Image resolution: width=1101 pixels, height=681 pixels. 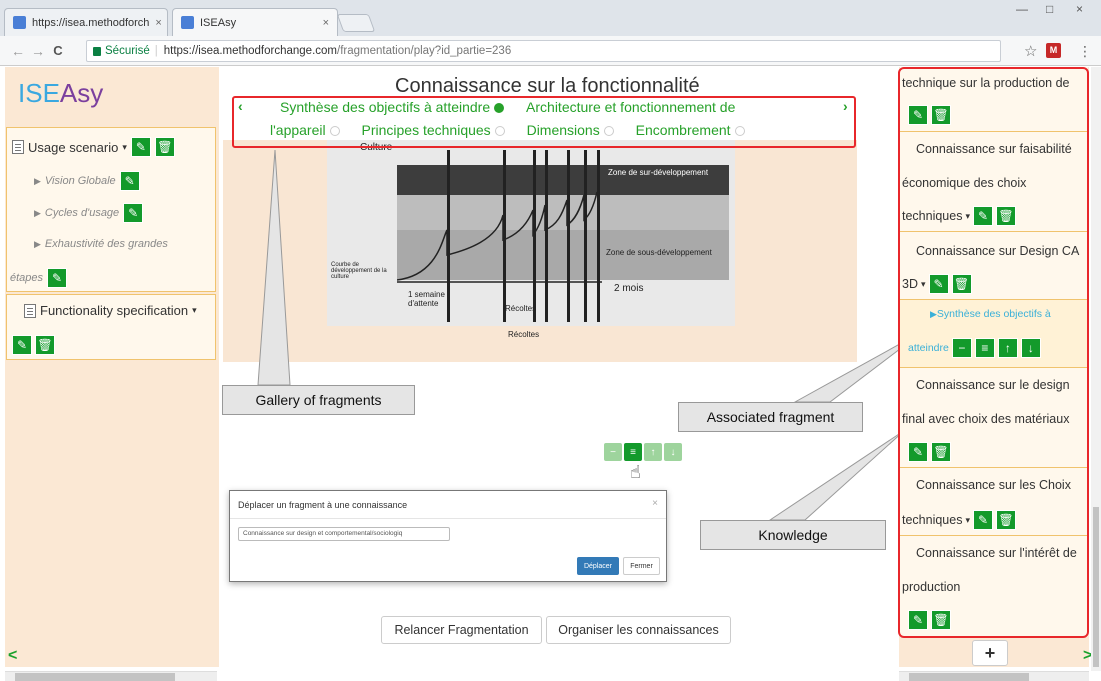 What do you see at coordinates (33, 345) in the screenshot?
I see `functionality-actions: ✎ 🗑` at bounding box center [33, 345].